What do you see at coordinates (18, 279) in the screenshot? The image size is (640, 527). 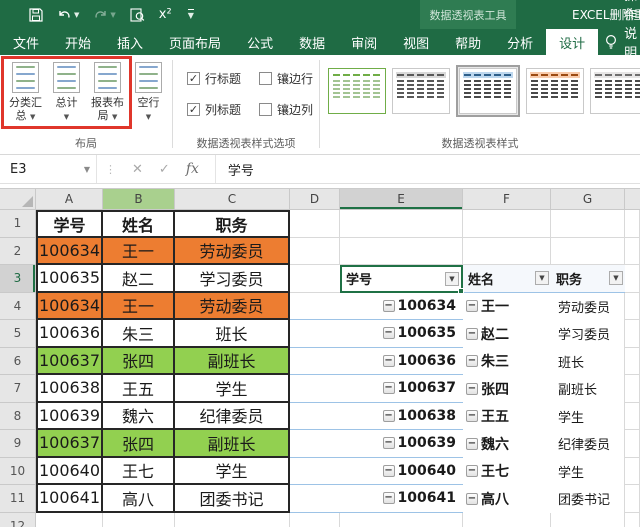 I see `row-header-3: 3` at bounding box center [18, 279].